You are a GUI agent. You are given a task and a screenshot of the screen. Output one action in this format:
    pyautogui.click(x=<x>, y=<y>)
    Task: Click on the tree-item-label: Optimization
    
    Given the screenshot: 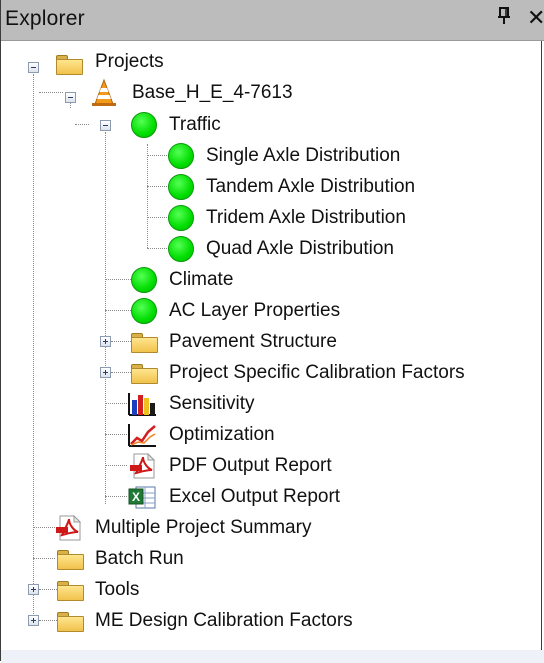 What is the action you would take?
    pyautogui.click(x=222, y=434)
    